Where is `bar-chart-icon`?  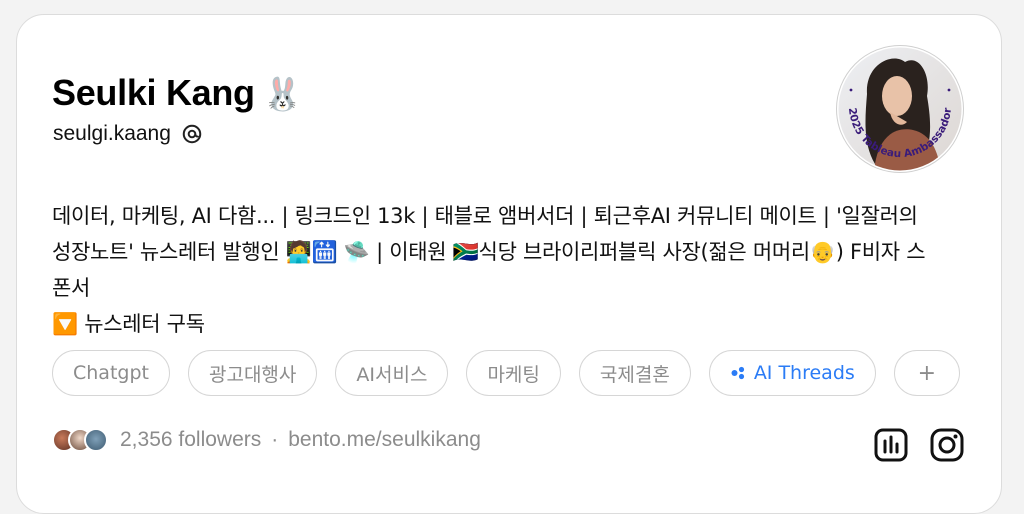
bar-chart-icon is located at coordinates (891, 445).